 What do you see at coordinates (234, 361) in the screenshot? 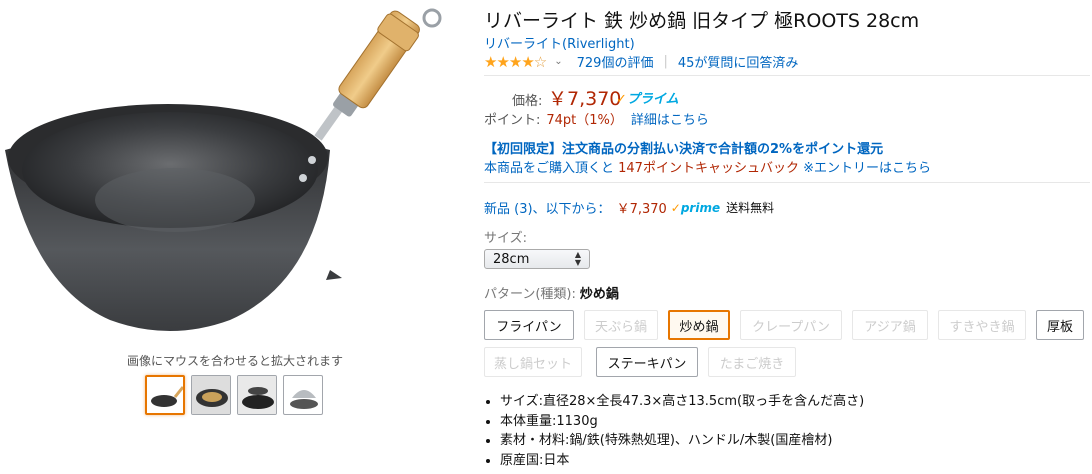
I see `zoom-hint: 画像にマウスを合わせると拡大されます` at bounding box center [234, 361].